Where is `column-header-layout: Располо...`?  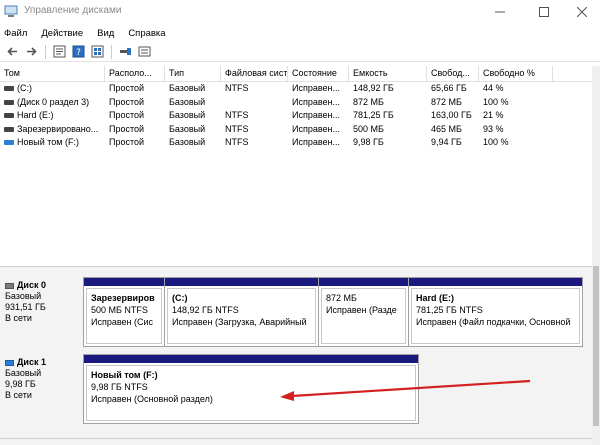 column-header-layout: Располо... is located at coordinates (135, 74).